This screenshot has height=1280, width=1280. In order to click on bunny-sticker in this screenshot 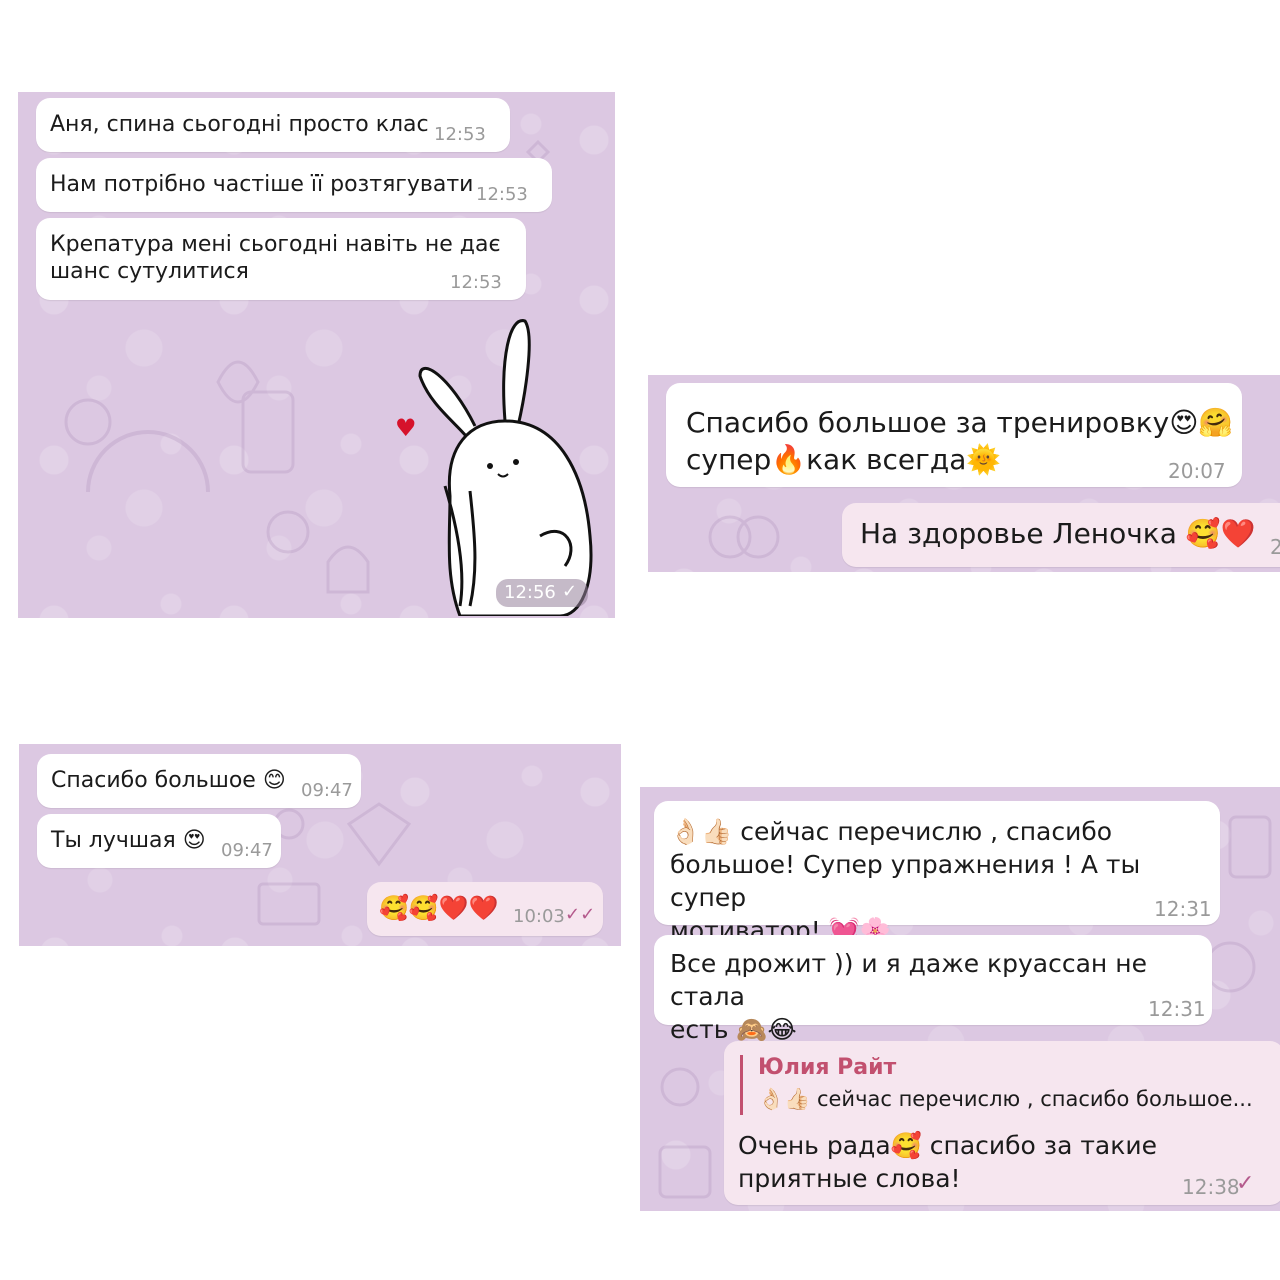, I will do `click(497, 466)`.